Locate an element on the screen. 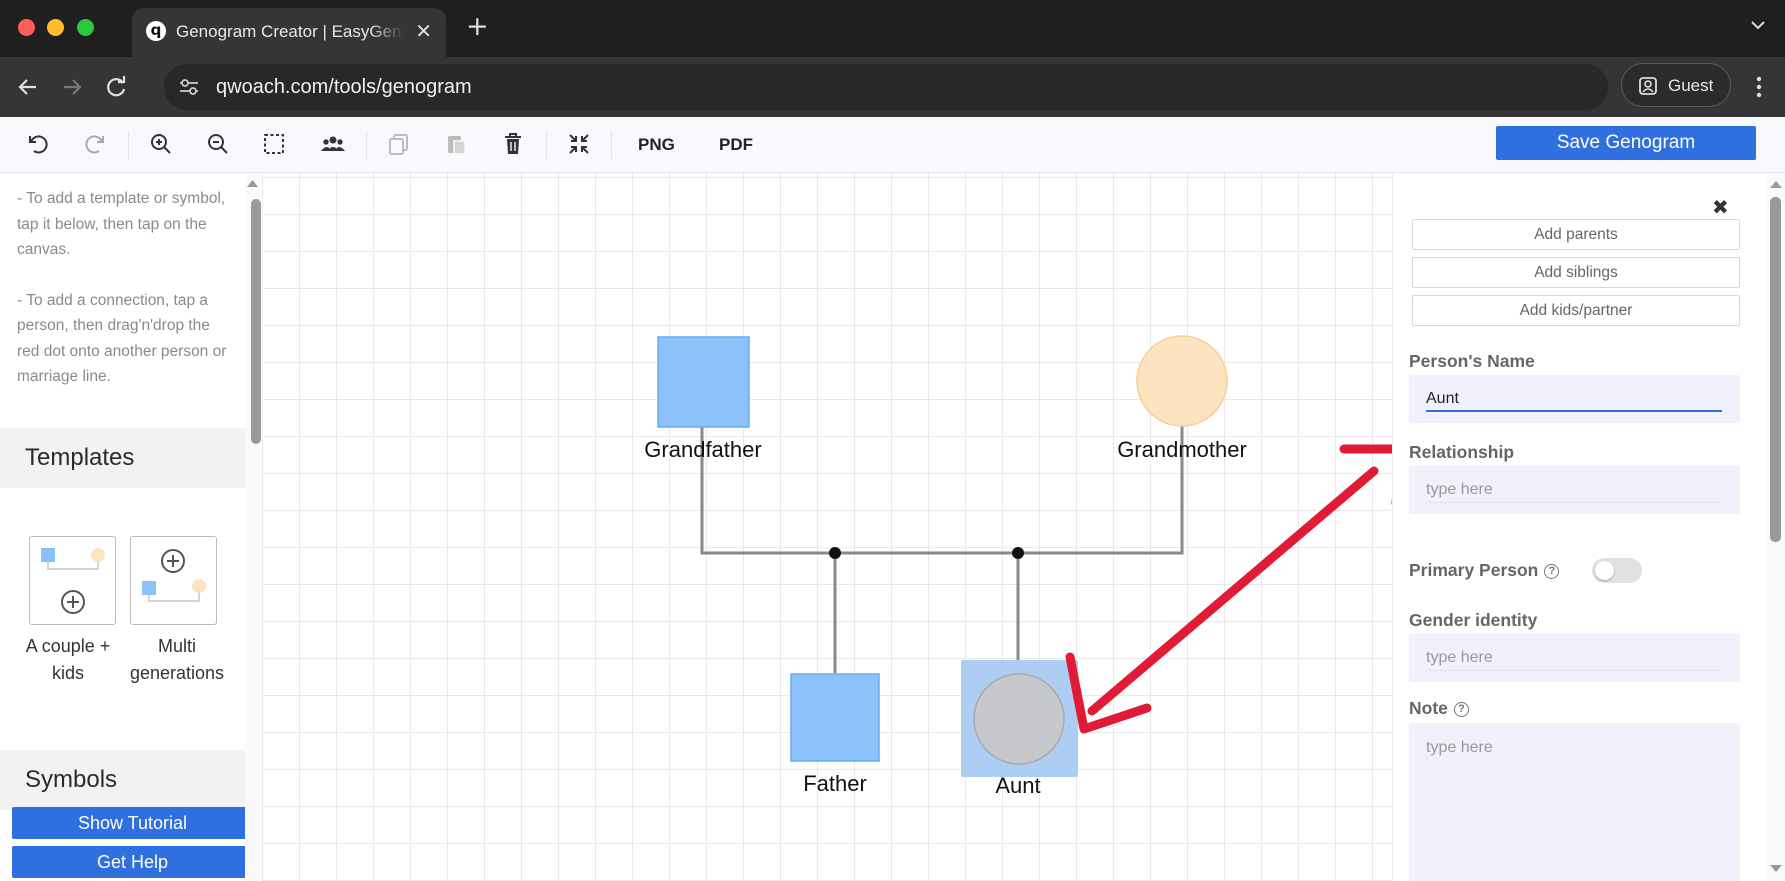  note-field: type here is located at coordinates (1574, 802).